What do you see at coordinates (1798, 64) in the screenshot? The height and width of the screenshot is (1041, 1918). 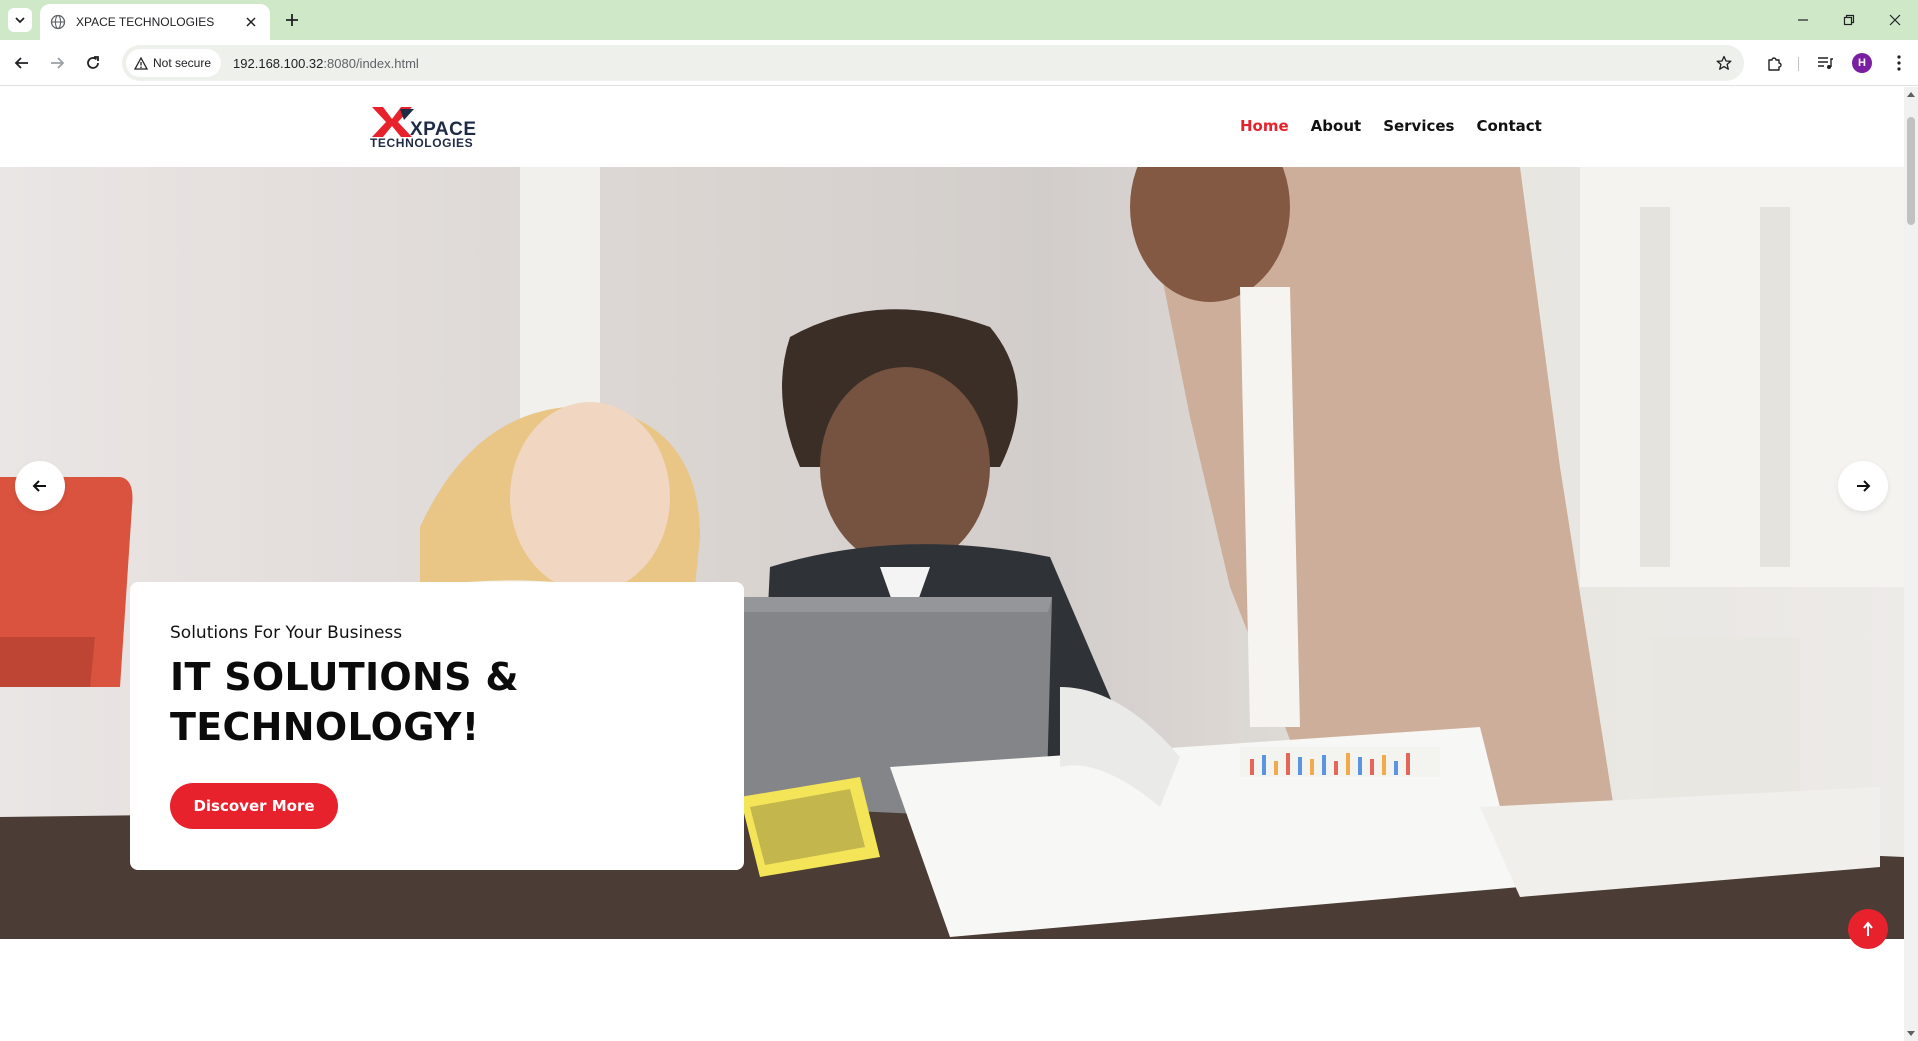 I see `toolbar-separator` at bounding box center [1798, 64].